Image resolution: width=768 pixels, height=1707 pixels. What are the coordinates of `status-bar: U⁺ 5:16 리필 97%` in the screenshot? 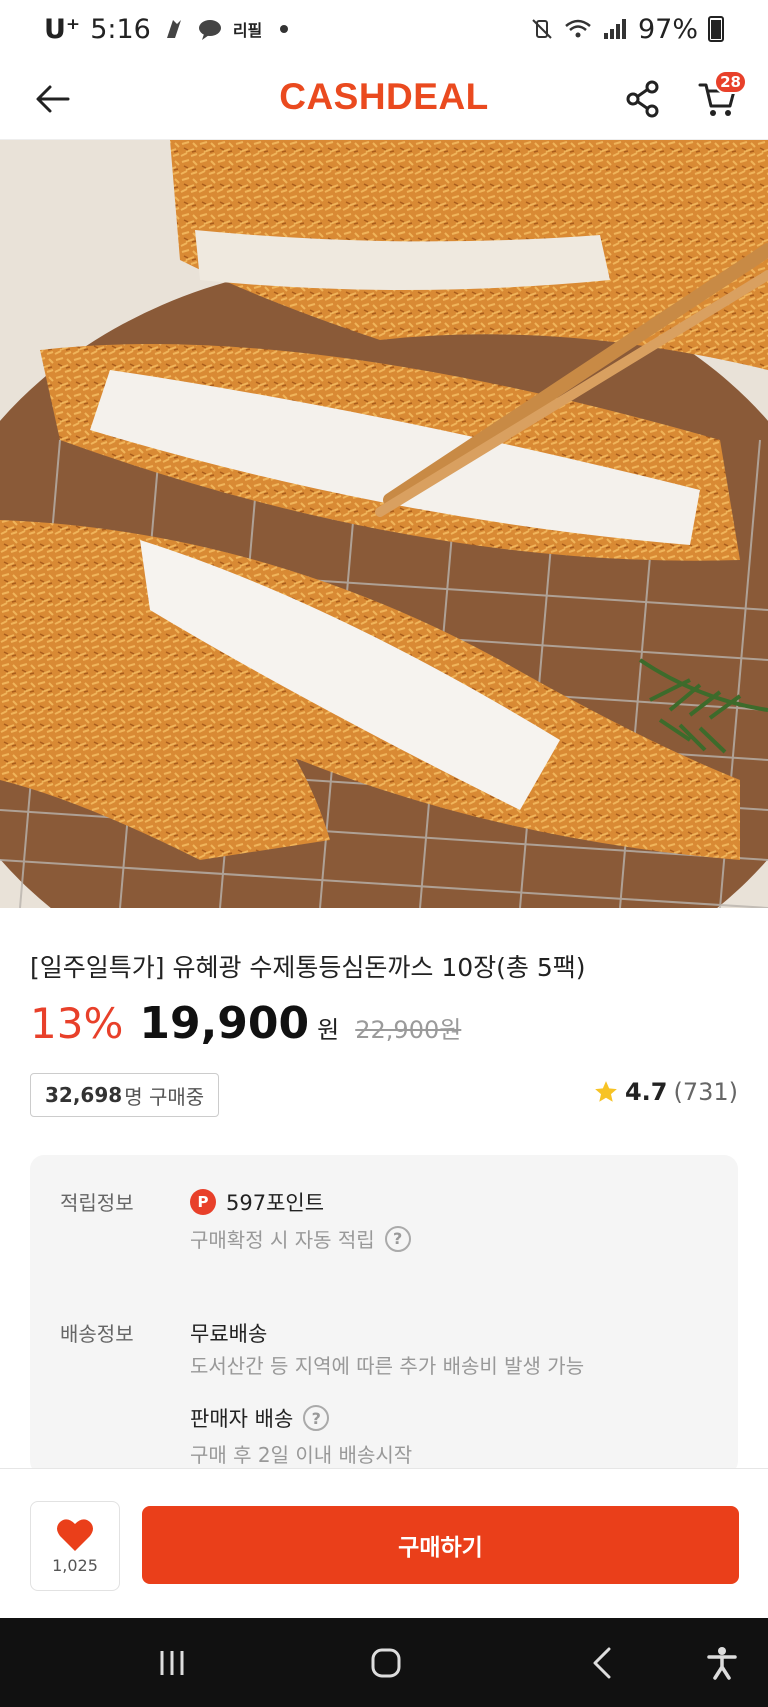 It's located at (384, 29).